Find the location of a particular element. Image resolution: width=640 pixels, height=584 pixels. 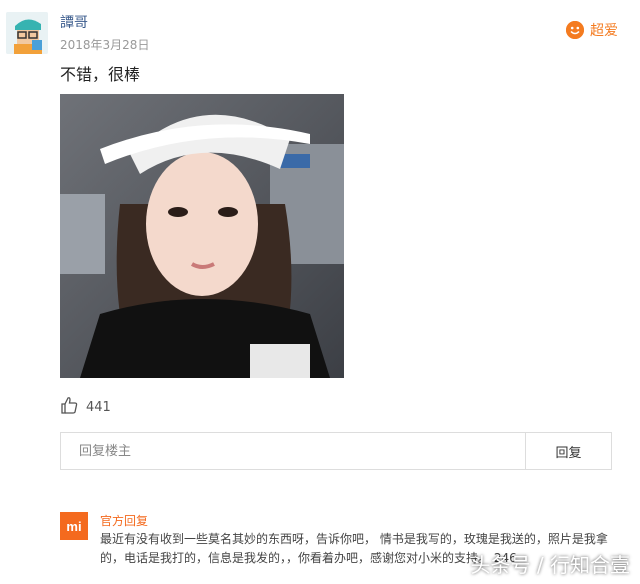

reply-button: 回复 is located at coordinates (568, 451).